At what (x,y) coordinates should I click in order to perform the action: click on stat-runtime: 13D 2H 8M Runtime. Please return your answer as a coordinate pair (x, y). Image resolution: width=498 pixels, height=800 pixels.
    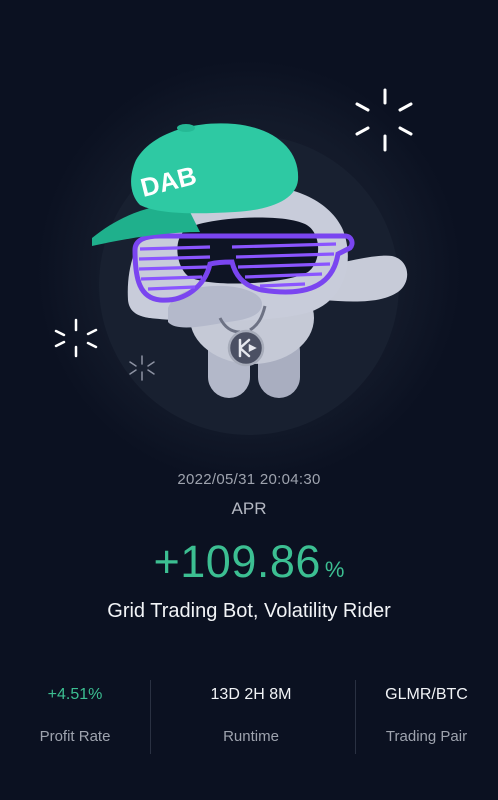
    Looking at the image, I should click on (251, 716).